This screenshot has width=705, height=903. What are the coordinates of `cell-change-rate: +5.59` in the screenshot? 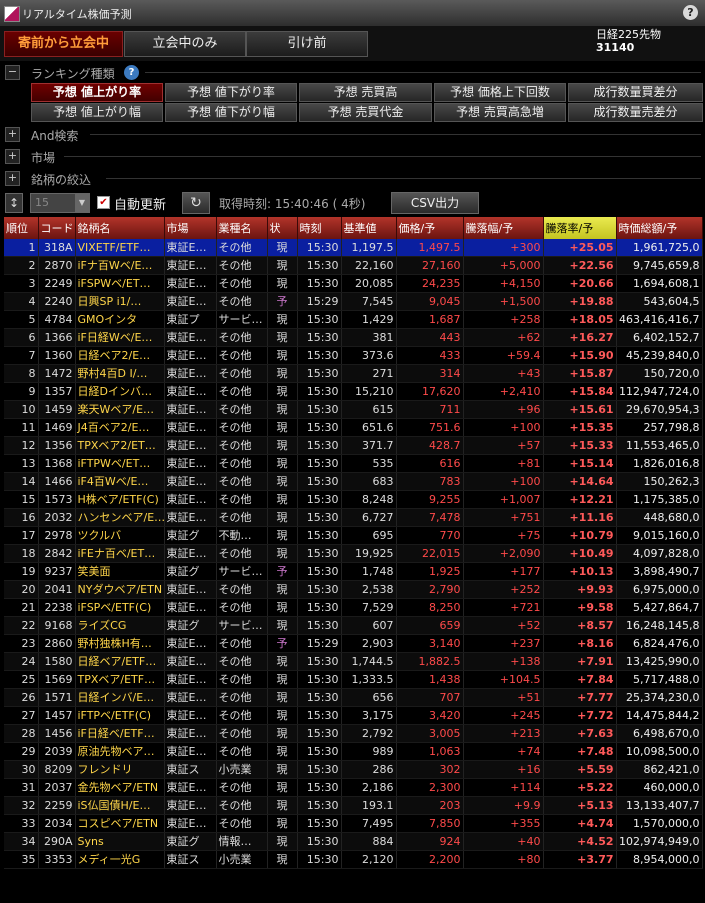 It's located at (580, 769).